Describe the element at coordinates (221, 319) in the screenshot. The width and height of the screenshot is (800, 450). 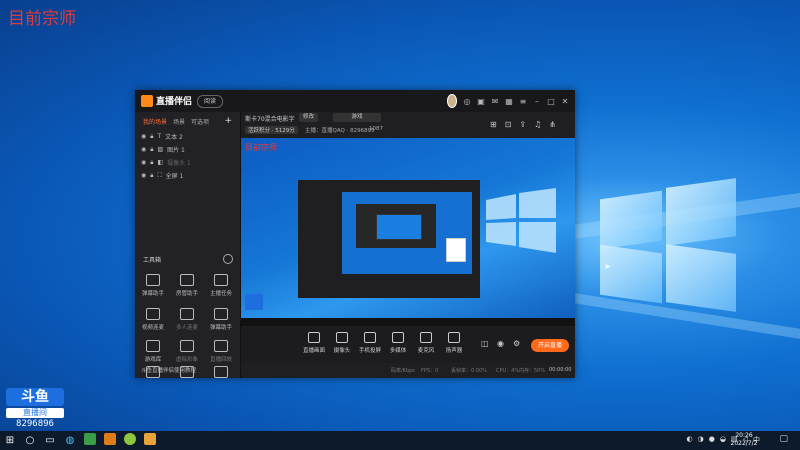
I see `tool-danmu-2: 弹幕助手` at that location.